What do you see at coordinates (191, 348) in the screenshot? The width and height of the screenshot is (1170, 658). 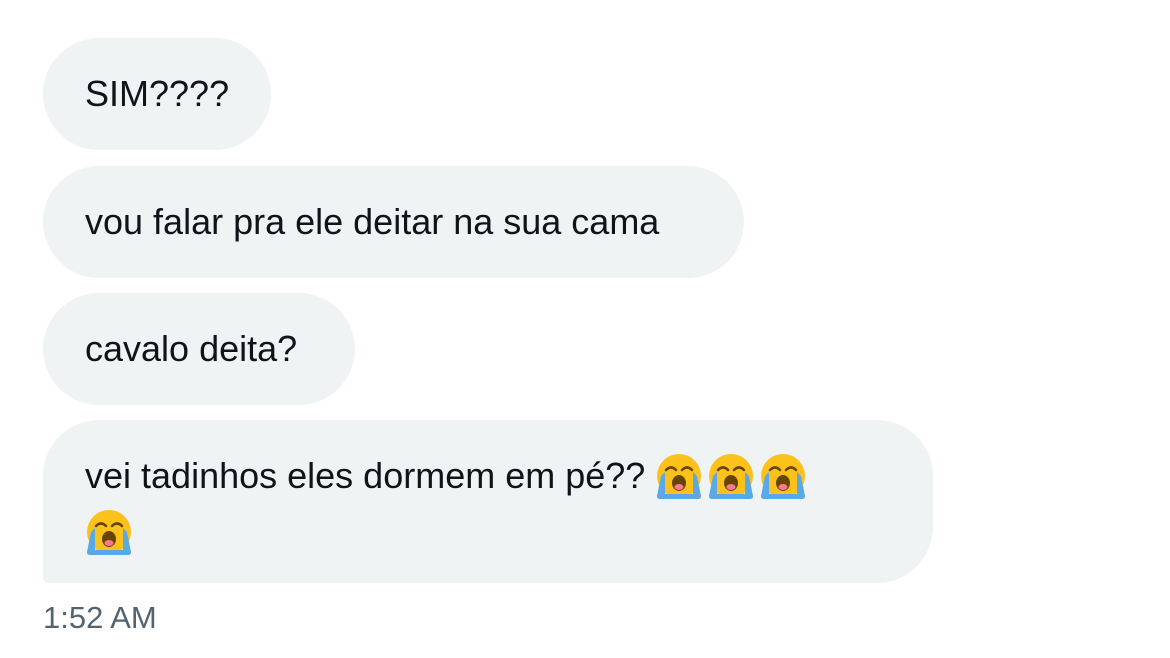 I see `message-text: cavalo deita?` at bounding box center [191, 348].